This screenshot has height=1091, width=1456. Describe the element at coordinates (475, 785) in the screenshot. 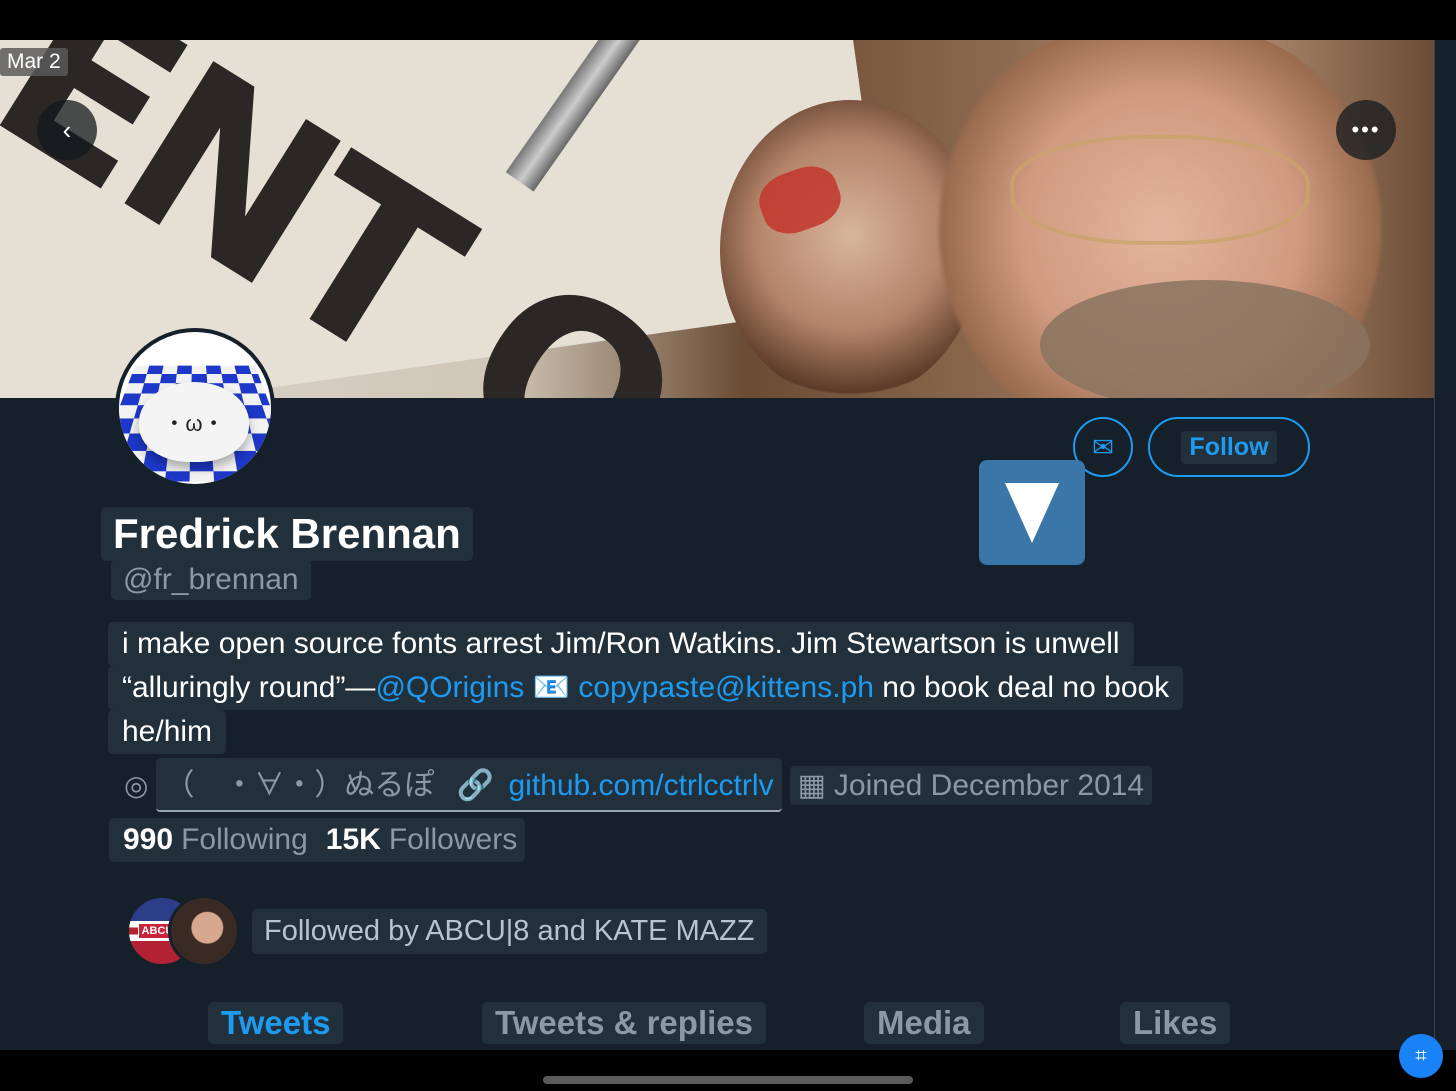

I see `link-icon: 🔗` at that location.